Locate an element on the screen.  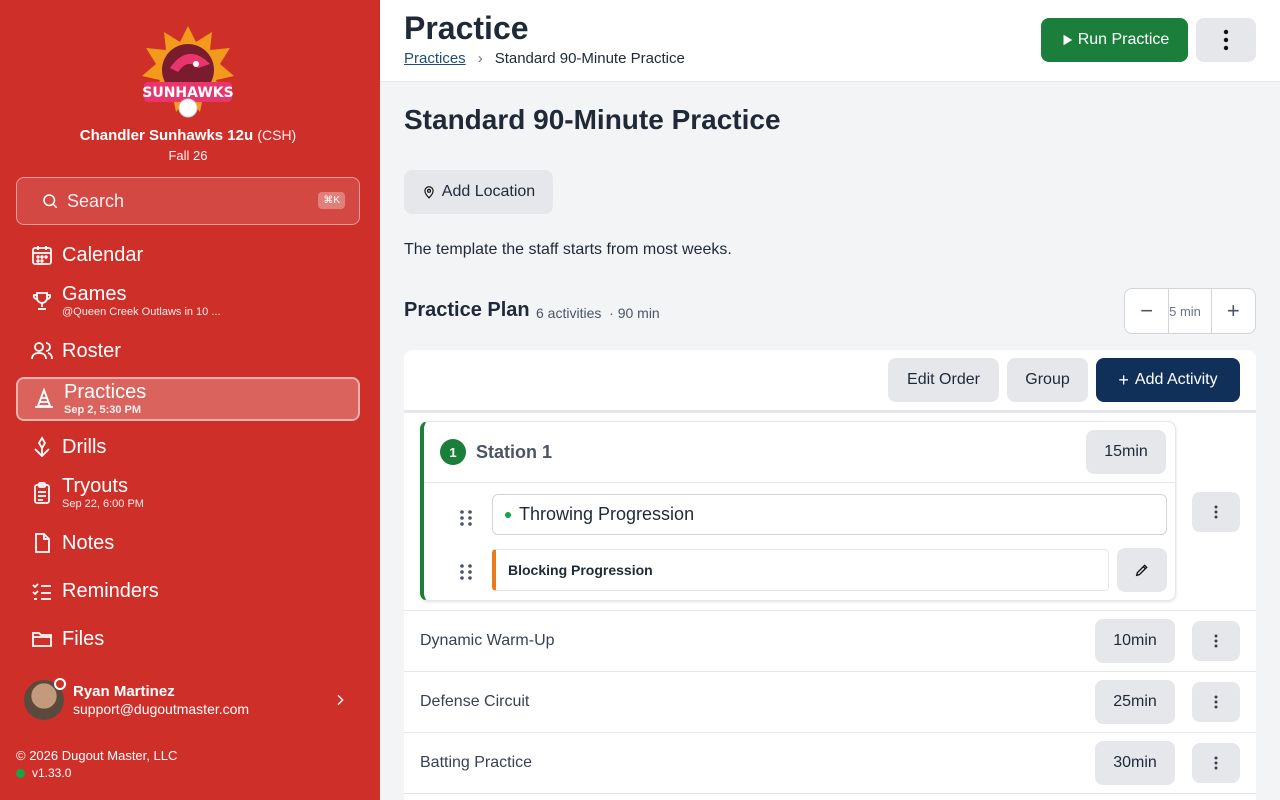
avatar is located at coordinates (45, 699).